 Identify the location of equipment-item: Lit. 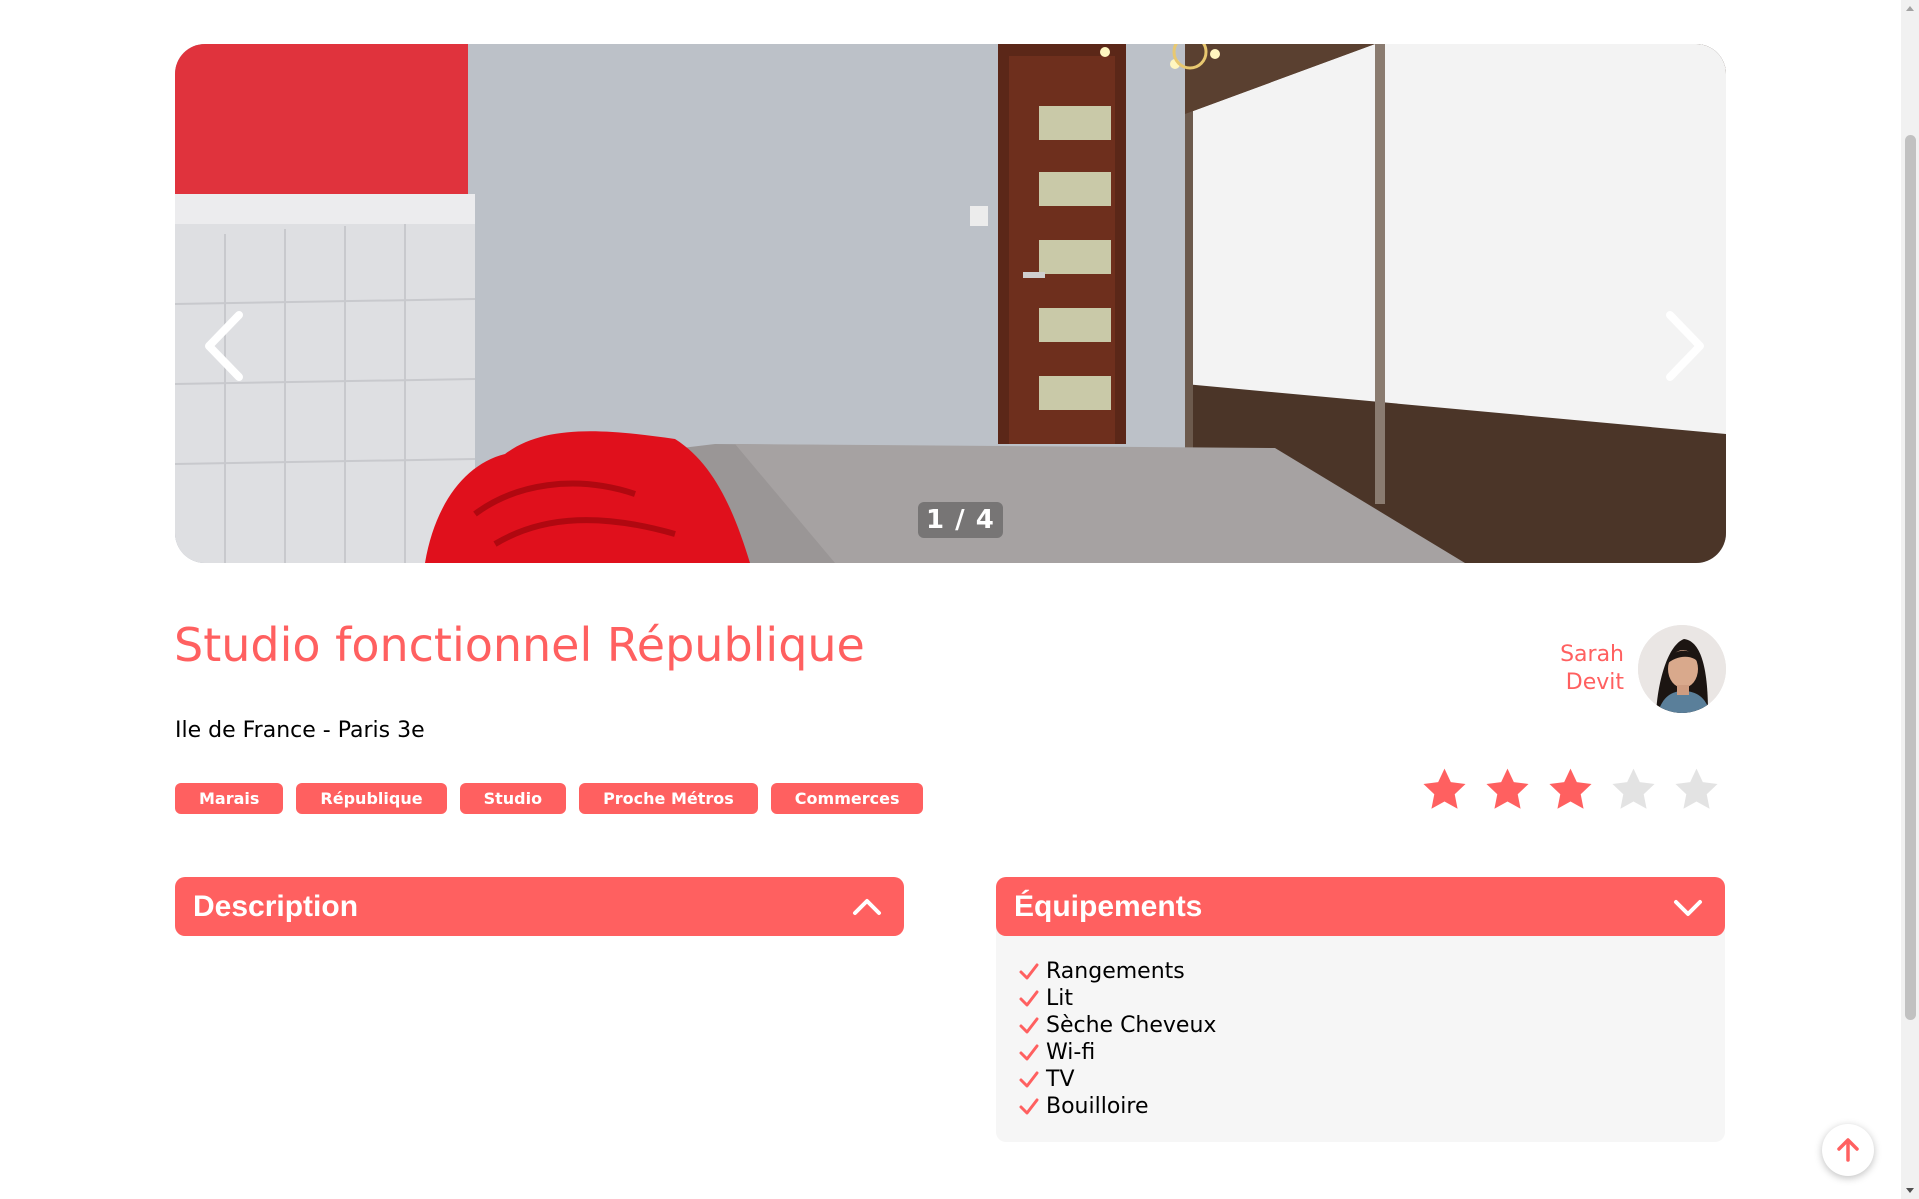
(1360, 998).